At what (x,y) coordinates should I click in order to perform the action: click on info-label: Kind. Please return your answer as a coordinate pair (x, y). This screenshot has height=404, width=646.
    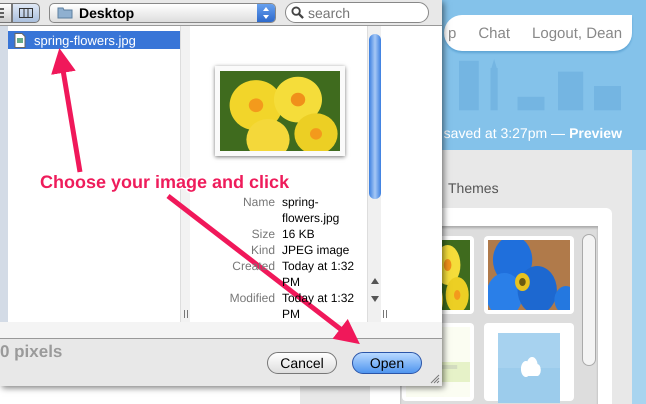
    Looking at the image, I should click on (262, 250).